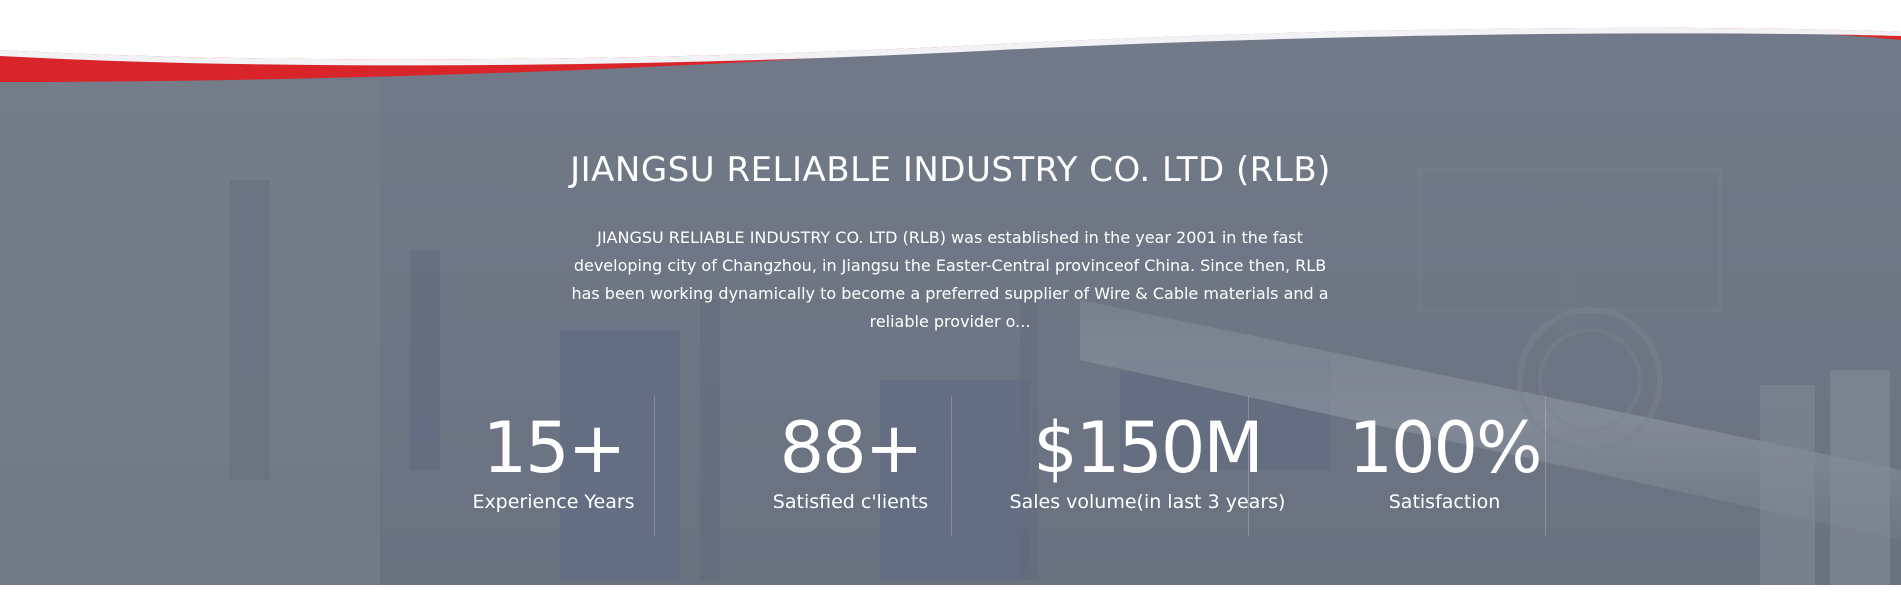 The width and height of the screenshot is (1901, 600). Describe the element at coordinates (1147, 502) in the screenshot. I see `stat-label: Sales volume(in last 3 years)` at that location.